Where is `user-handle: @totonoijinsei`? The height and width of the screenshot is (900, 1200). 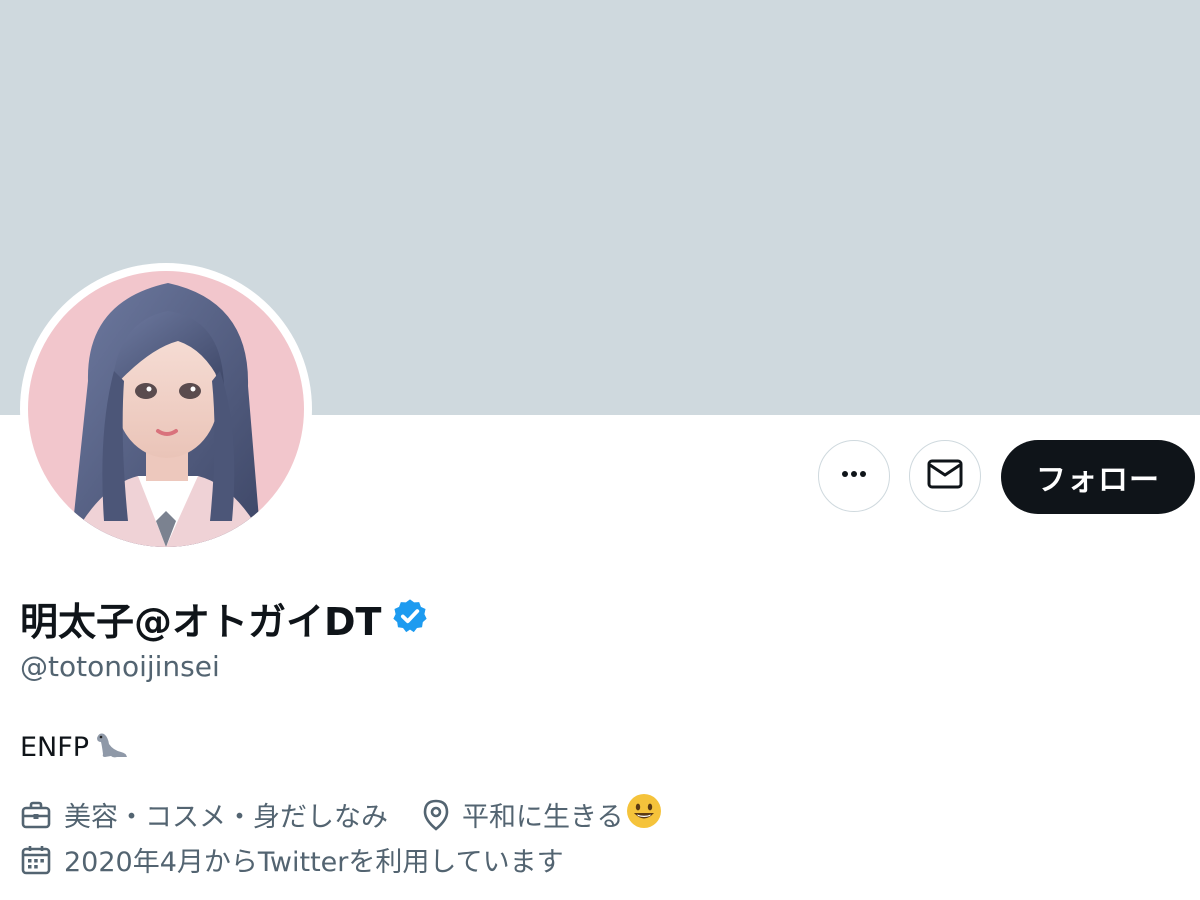 user-handle: @totonoijinsei is located at coordinates (120, 666).